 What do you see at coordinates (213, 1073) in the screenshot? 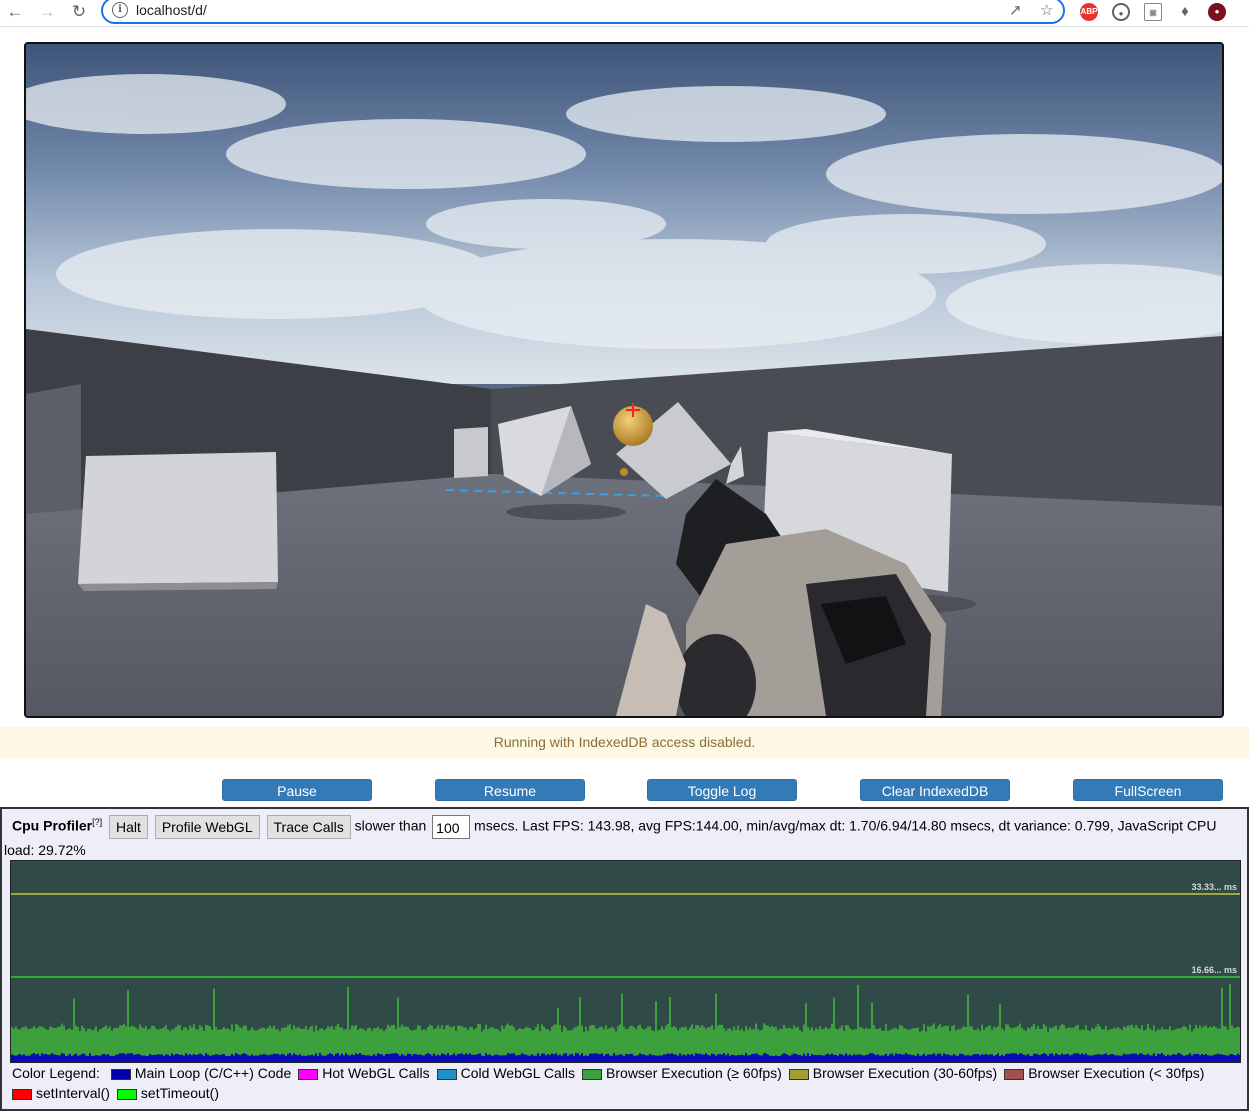
I see `legend-label: Main Loop (C/C++) Code` at bounding box center [213, 1073].